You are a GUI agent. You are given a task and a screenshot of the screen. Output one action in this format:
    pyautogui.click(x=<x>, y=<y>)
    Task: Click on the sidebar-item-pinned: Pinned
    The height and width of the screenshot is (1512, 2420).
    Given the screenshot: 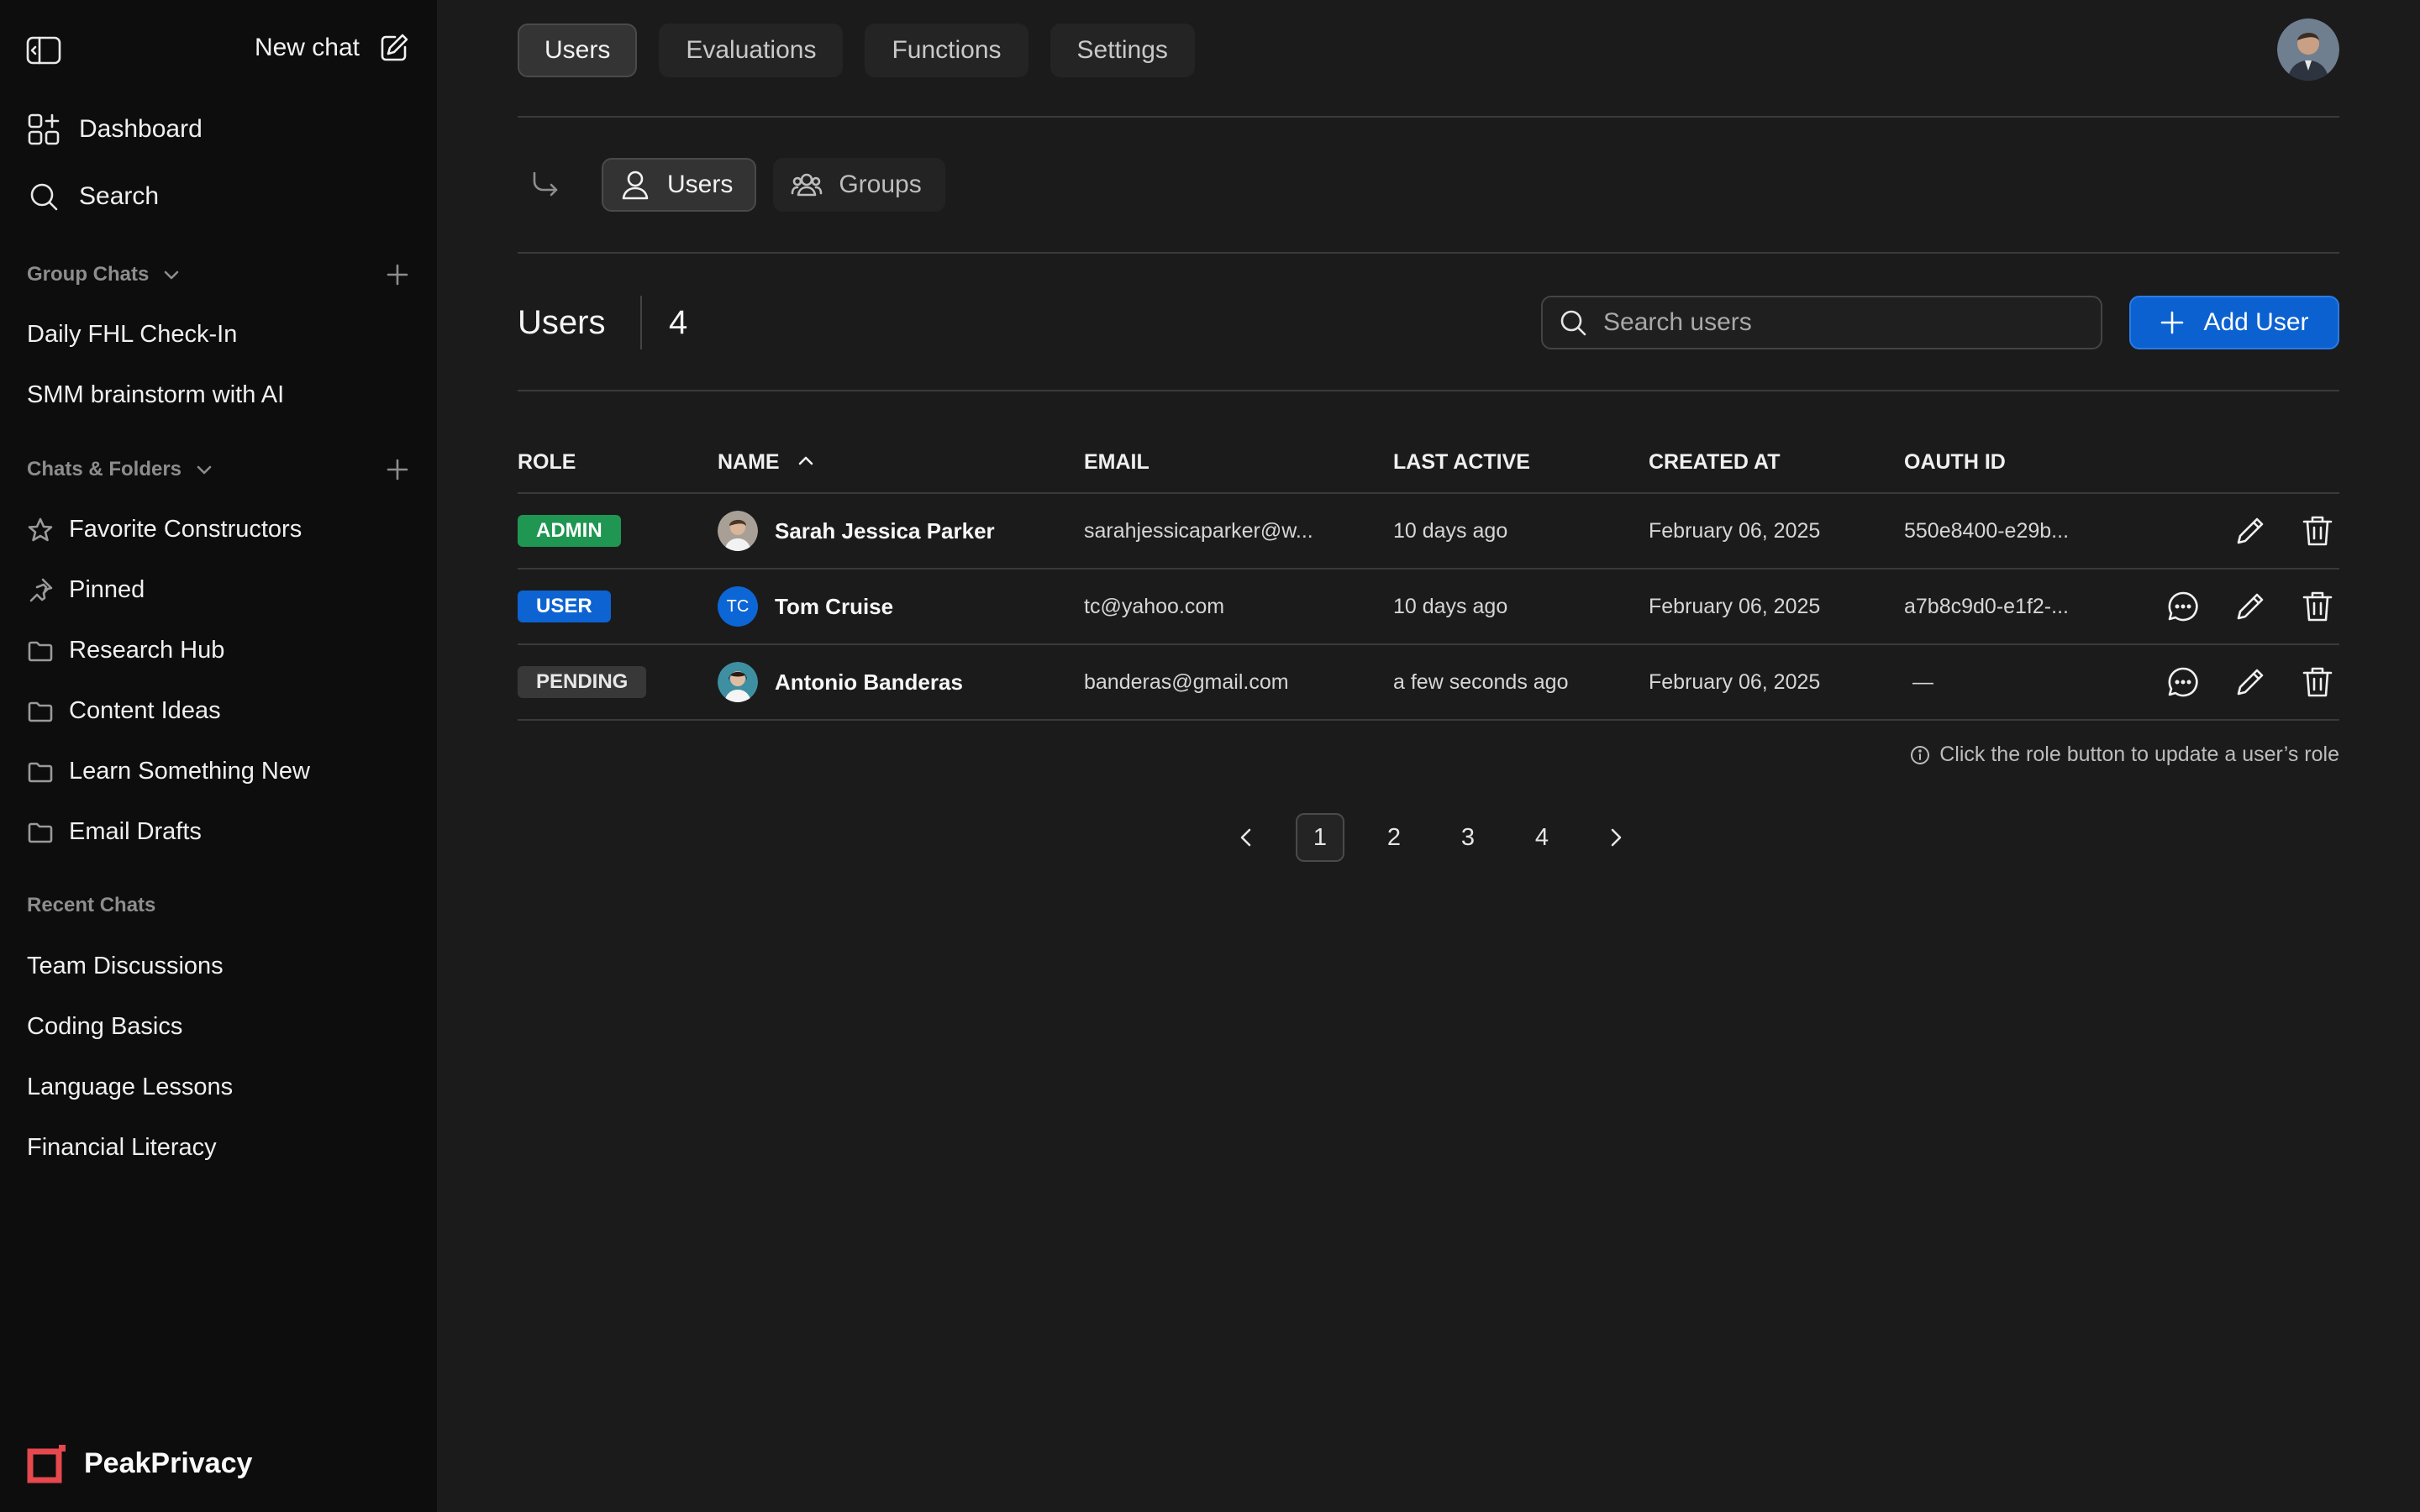 What is the action you would take?
    pyautogui.click(x=86, y=590)
    